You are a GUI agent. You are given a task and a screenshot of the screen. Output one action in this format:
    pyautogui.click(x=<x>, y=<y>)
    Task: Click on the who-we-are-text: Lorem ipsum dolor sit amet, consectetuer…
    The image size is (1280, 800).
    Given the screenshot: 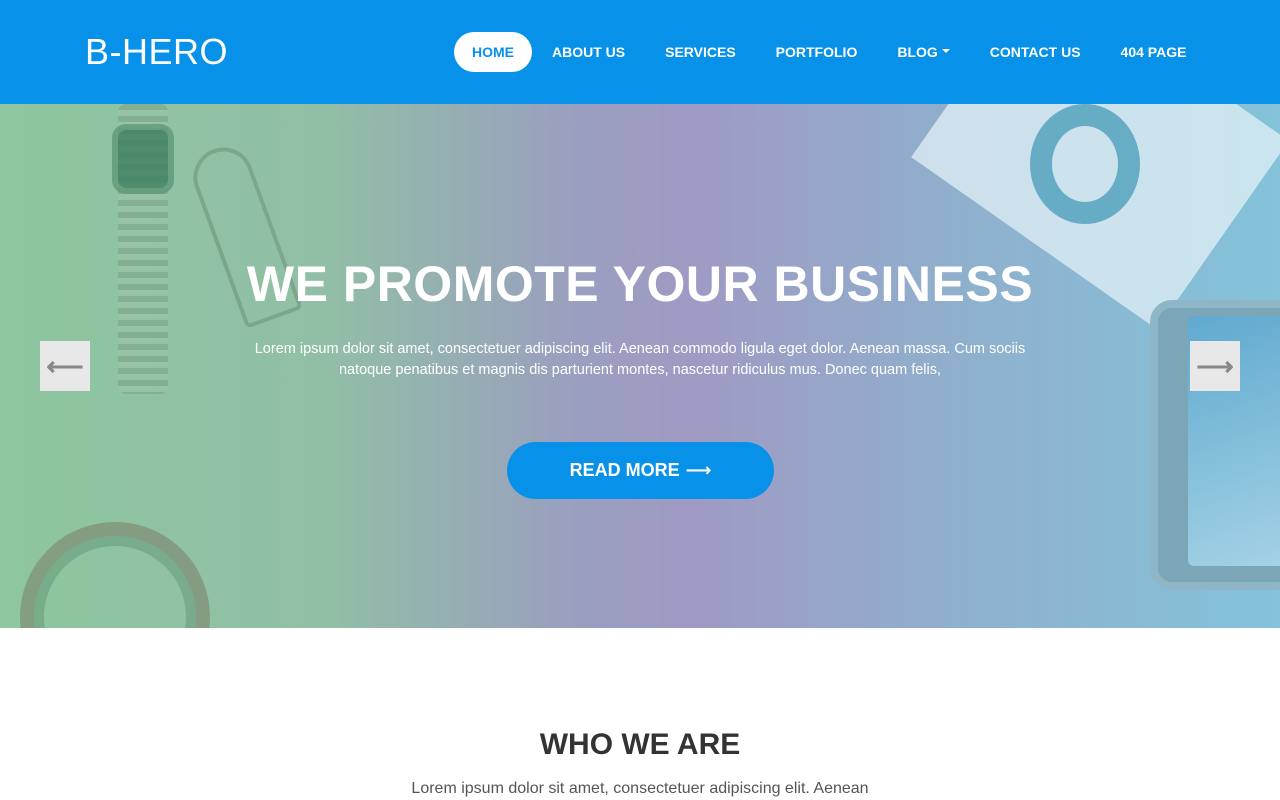 What is the action you would take?
    pyautogui.click(x=640, y=788)
    